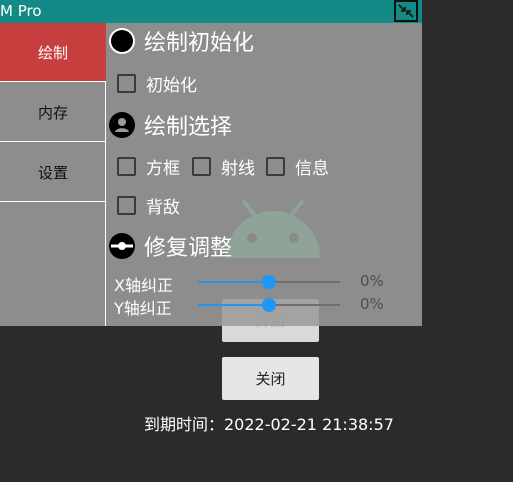  I want to click on window-titlebar: M Pro, so click(211, 11).